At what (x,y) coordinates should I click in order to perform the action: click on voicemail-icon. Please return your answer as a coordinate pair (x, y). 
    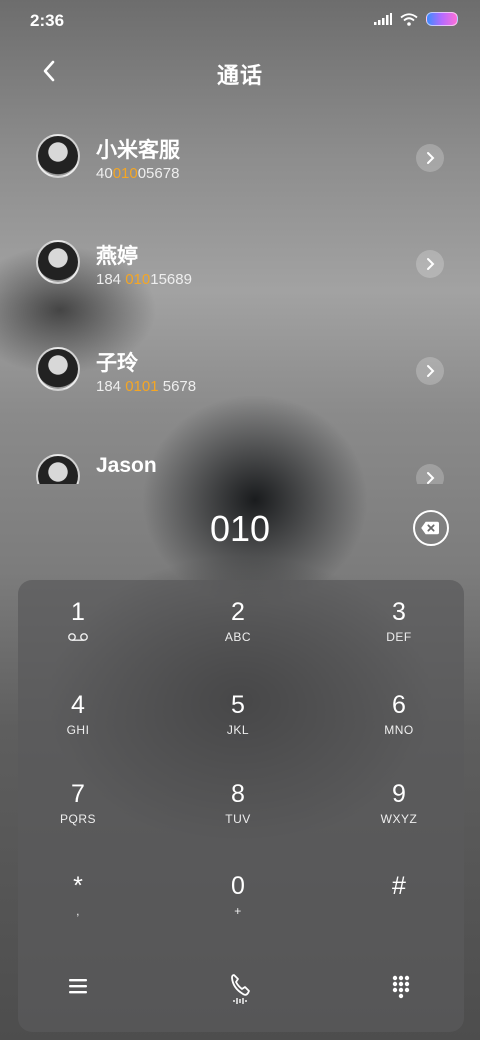
    Looking at the image, I should click on (78, 637).